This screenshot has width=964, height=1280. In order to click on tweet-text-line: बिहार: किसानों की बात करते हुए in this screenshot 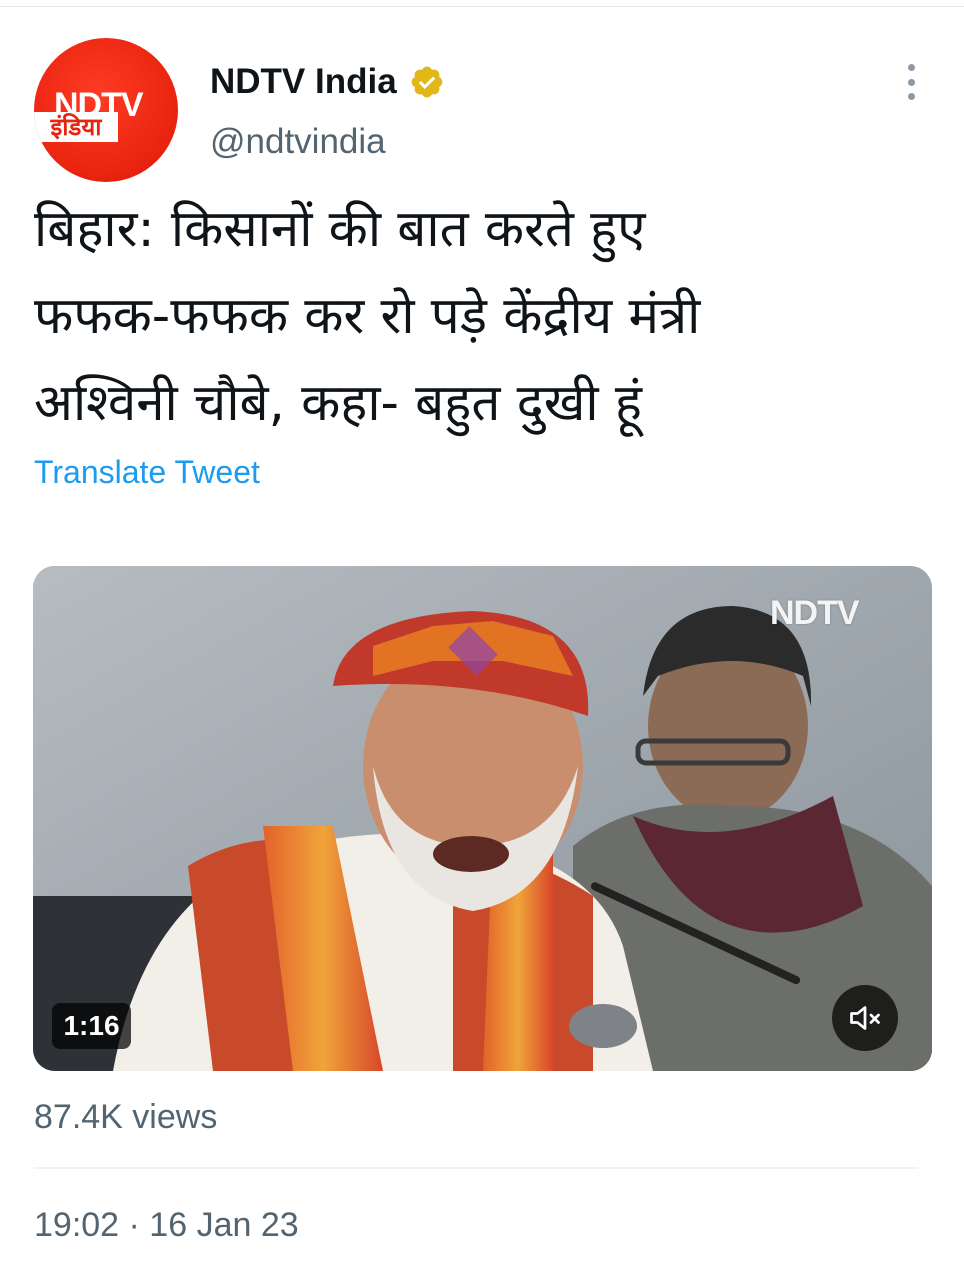, I will do `click(340, 229)`.